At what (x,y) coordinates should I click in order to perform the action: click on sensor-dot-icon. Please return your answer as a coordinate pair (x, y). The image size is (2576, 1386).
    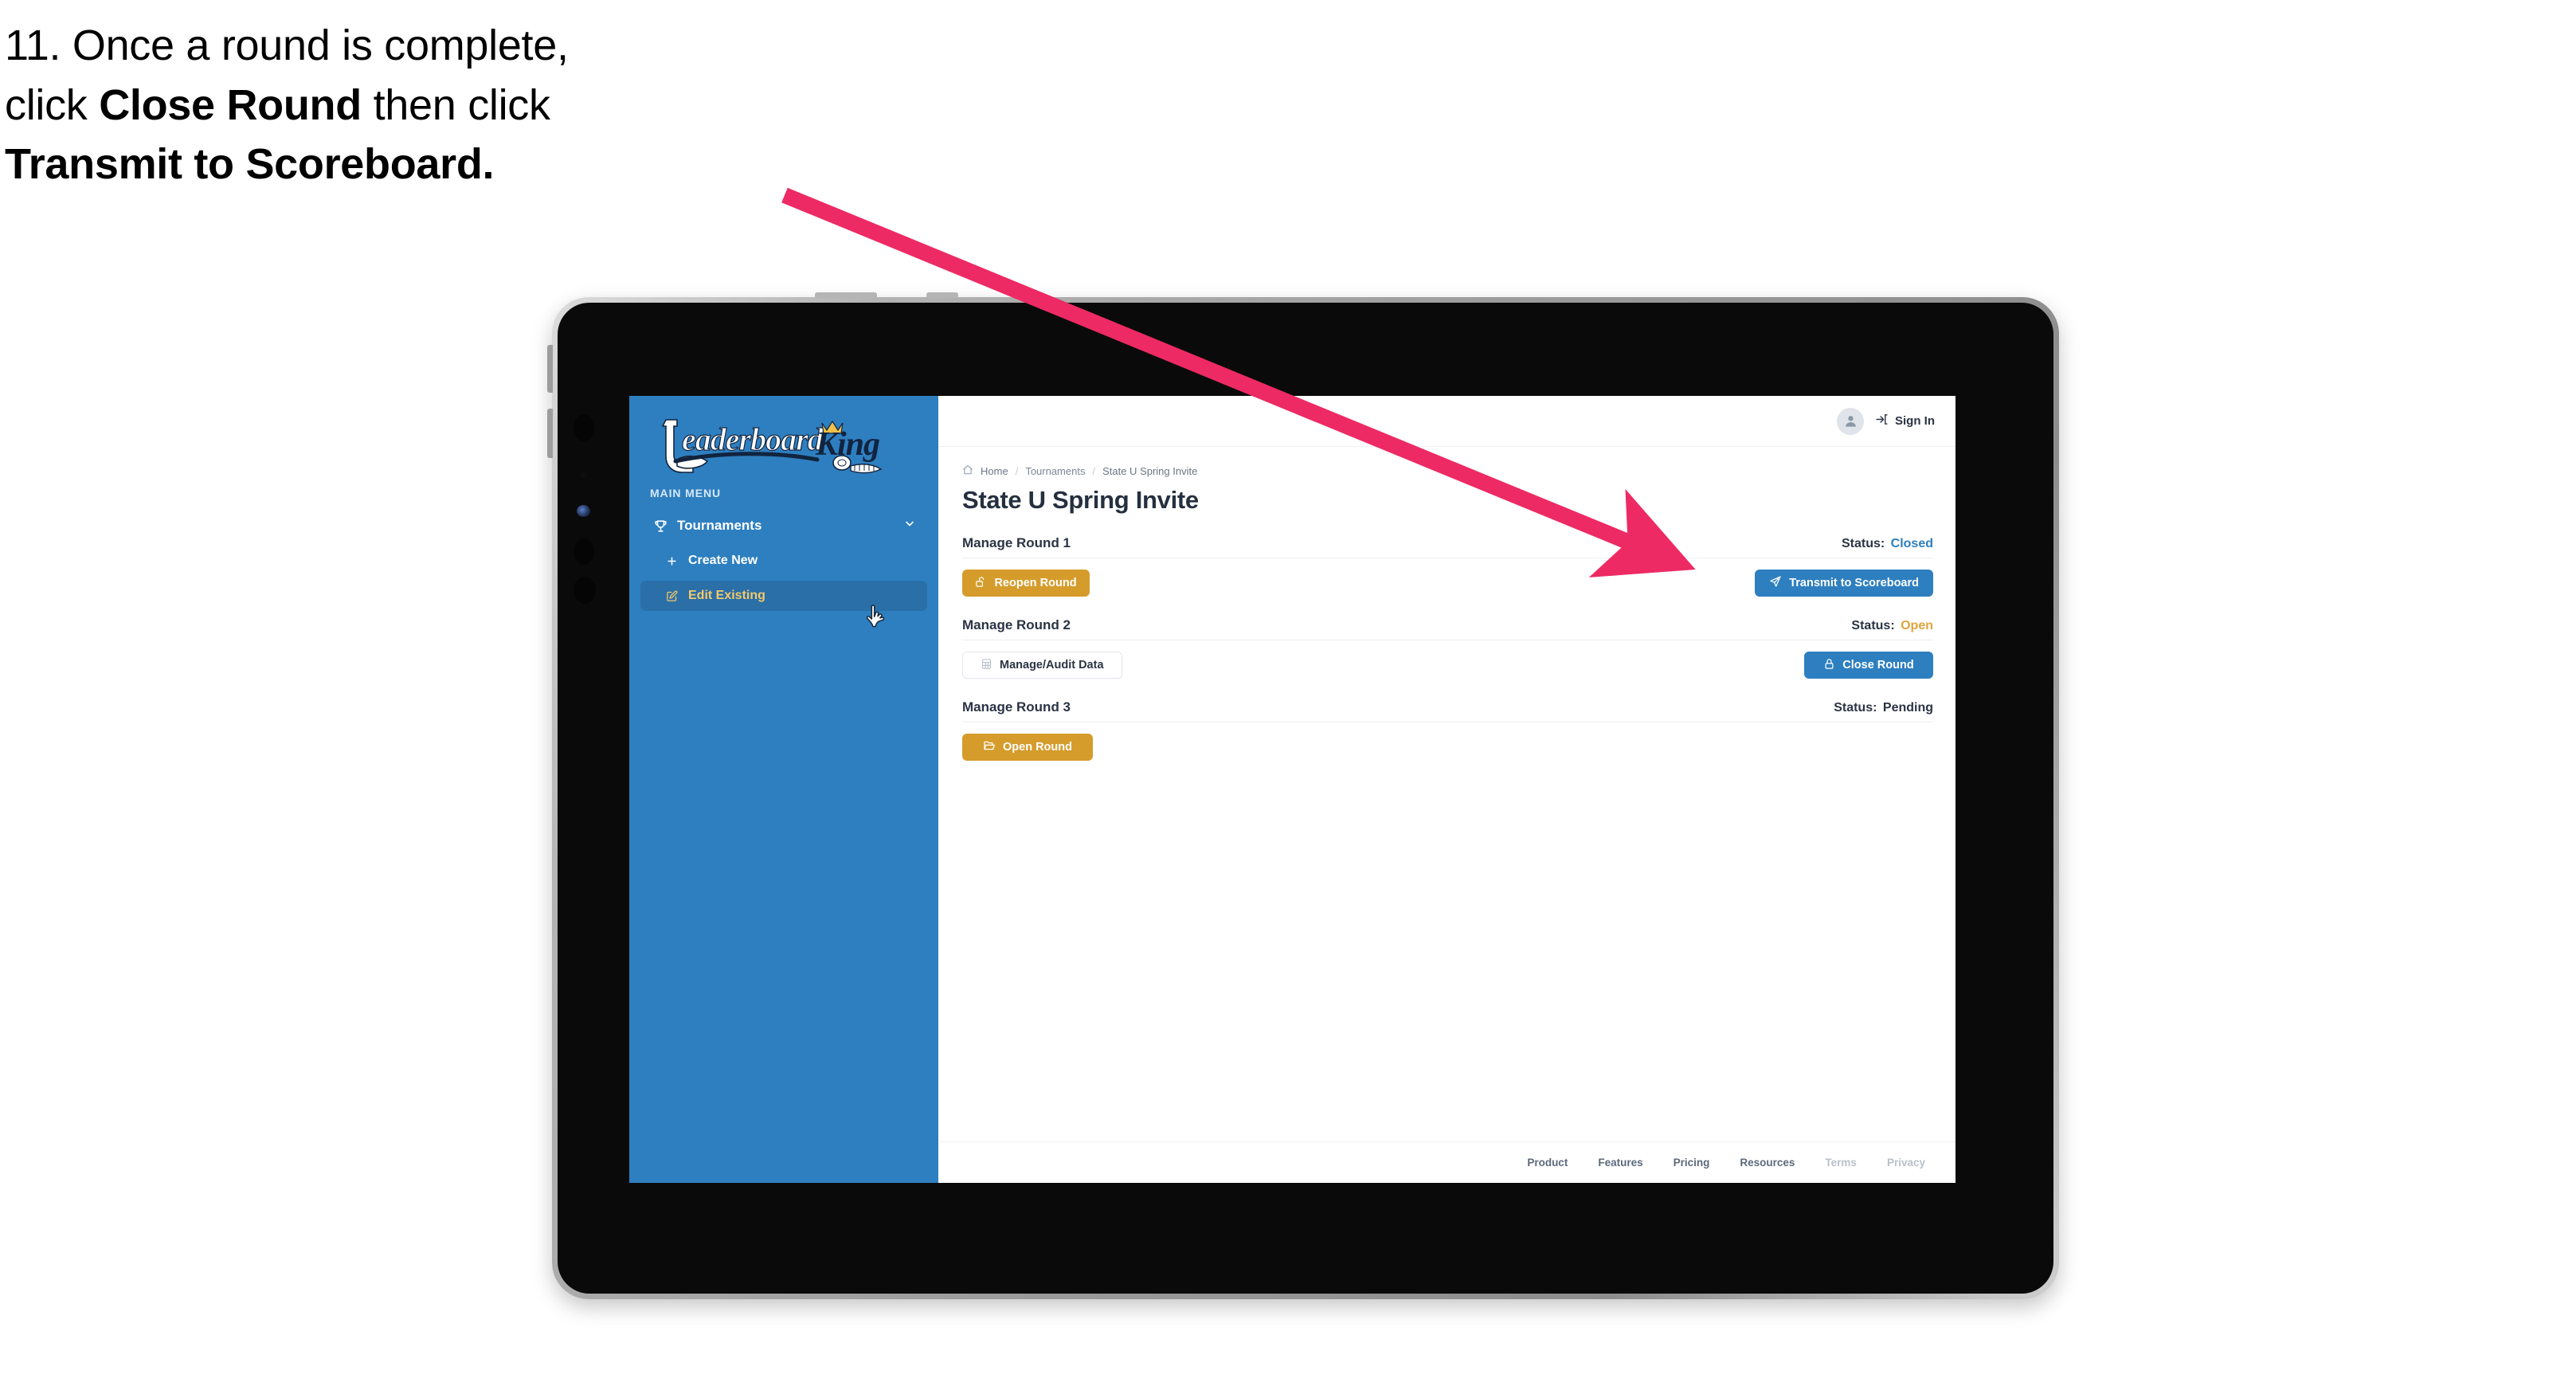
    Looking at the image, I should click on (583, 475).